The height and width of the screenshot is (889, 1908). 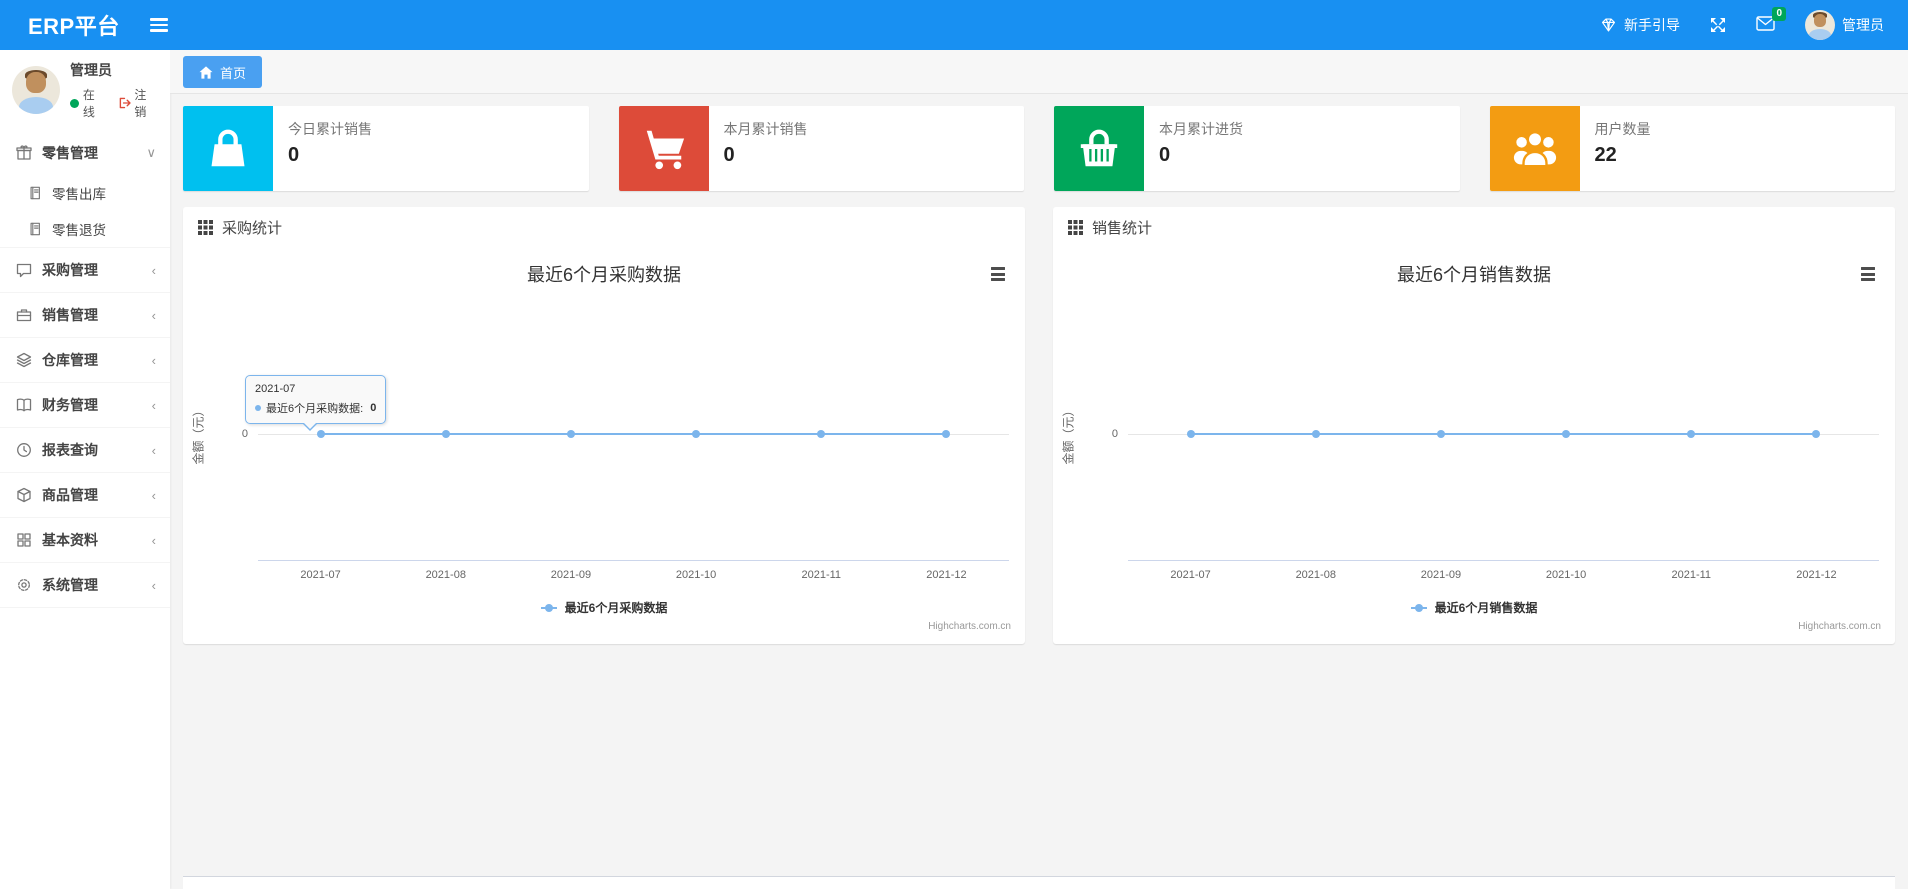 I want to click on cart-icon, so click(x=663, y=148).